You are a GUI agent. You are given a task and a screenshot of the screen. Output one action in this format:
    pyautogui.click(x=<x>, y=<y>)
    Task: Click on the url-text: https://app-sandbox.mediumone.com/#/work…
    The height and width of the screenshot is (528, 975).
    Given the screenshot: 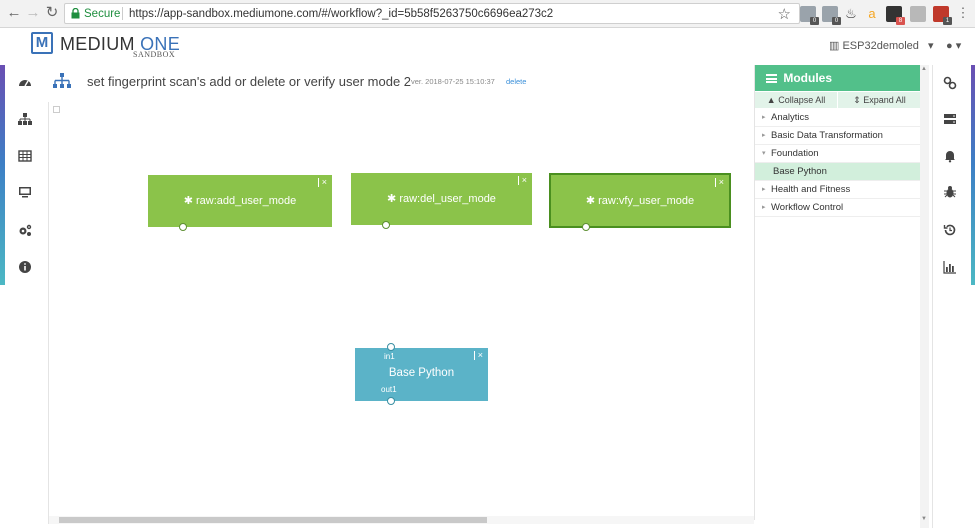 What is the action you would take?
    pyautogui.click(x=341, y=14)
    